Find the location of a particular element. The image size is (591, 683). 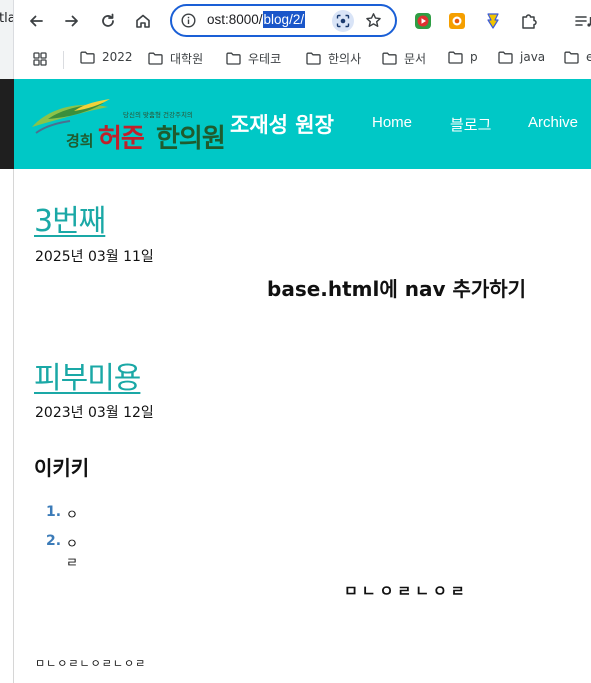

bookmark-label: 2022 is located at coordinates (117, 57).